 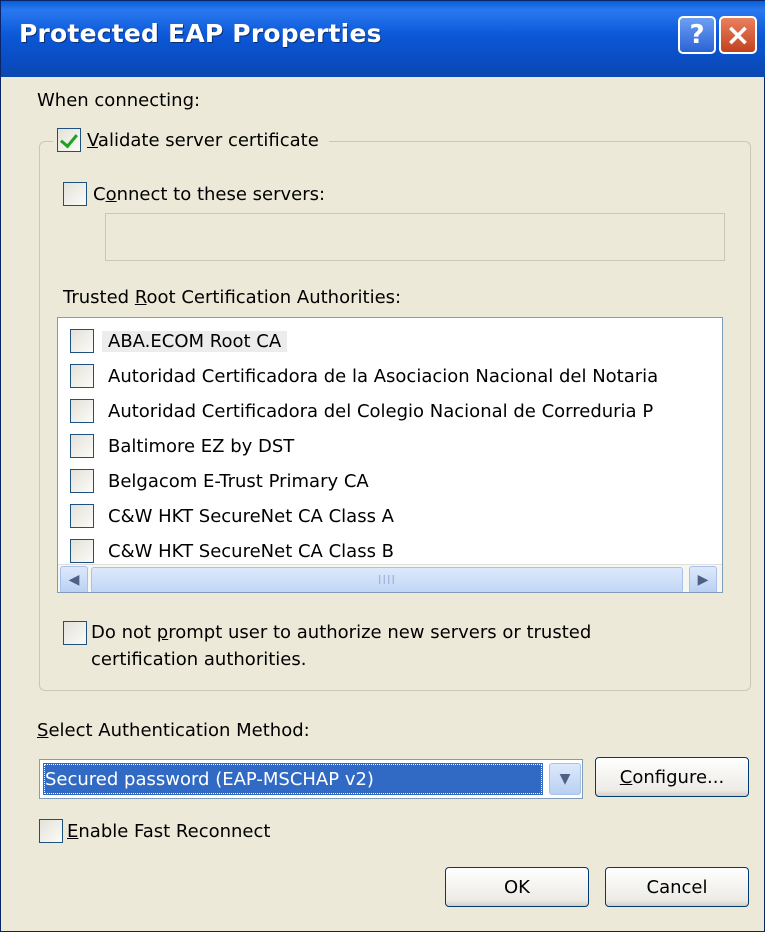 What do you see at coordinates (232, 297) in the screenshot?
I see `trusted-root-label: Trusted Root Certification Authorities:` at bounding box center [232, 297].